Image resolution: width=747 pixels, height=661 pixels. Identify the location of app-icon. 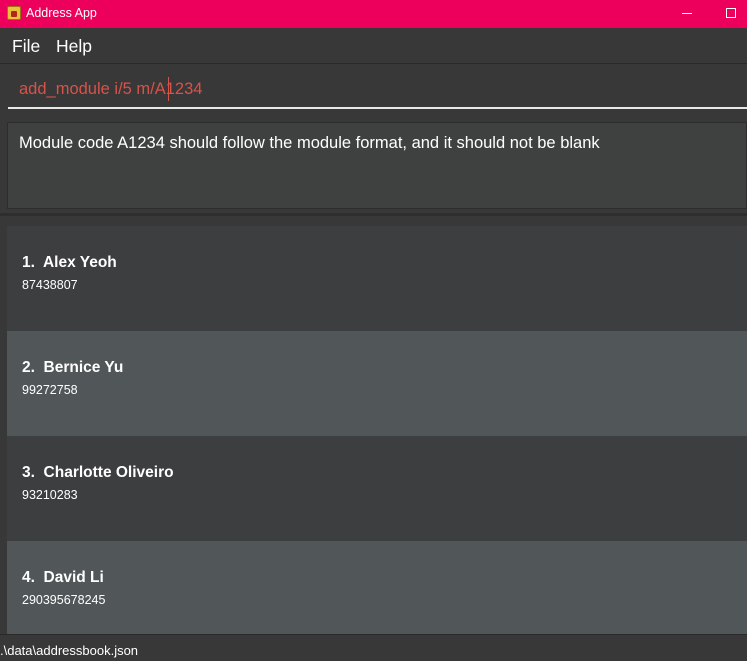
(14, 13).